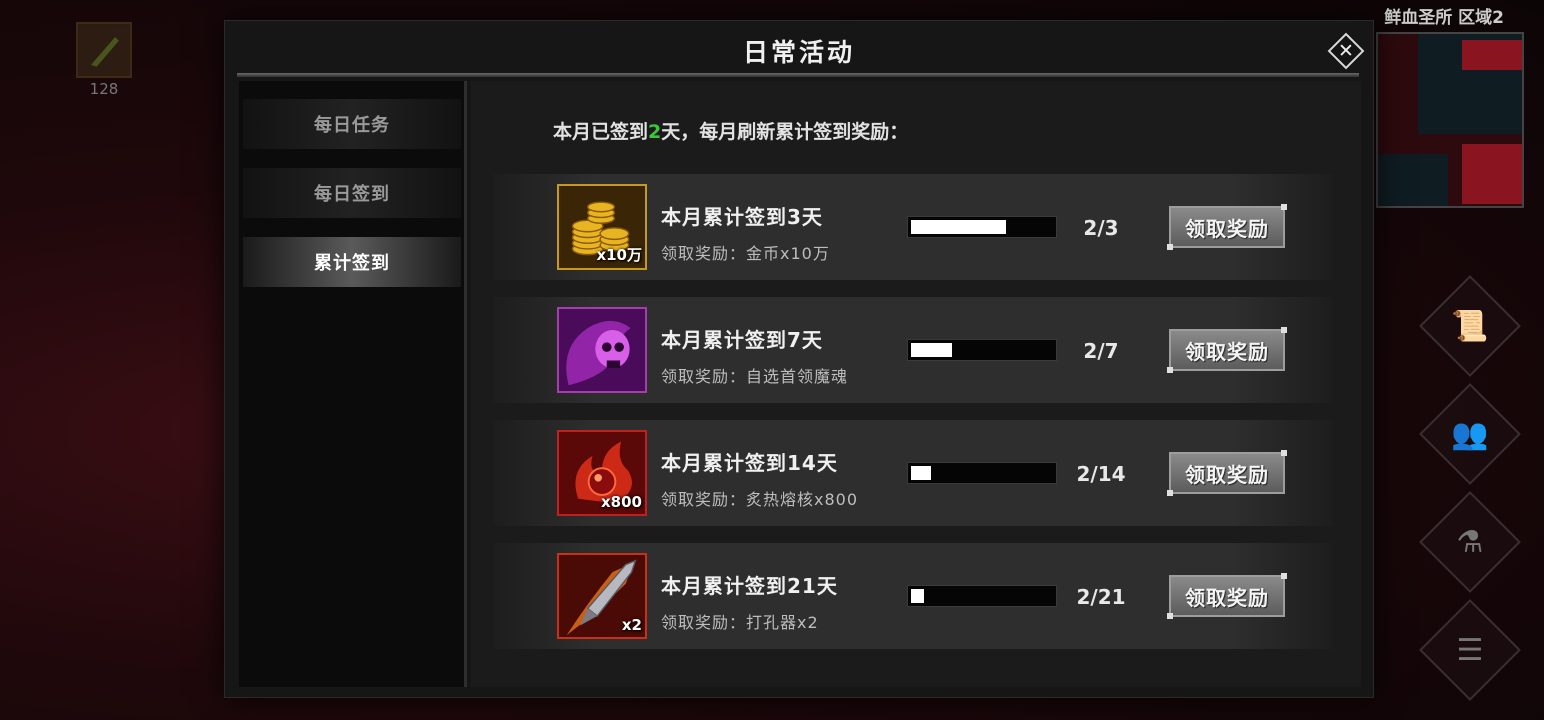 The height and width of the screenshot is (720, 1544). What do you see at coordinates (104, 89) in the screenshot?
I see `item-count: 128` at bounding box center [104, 89].